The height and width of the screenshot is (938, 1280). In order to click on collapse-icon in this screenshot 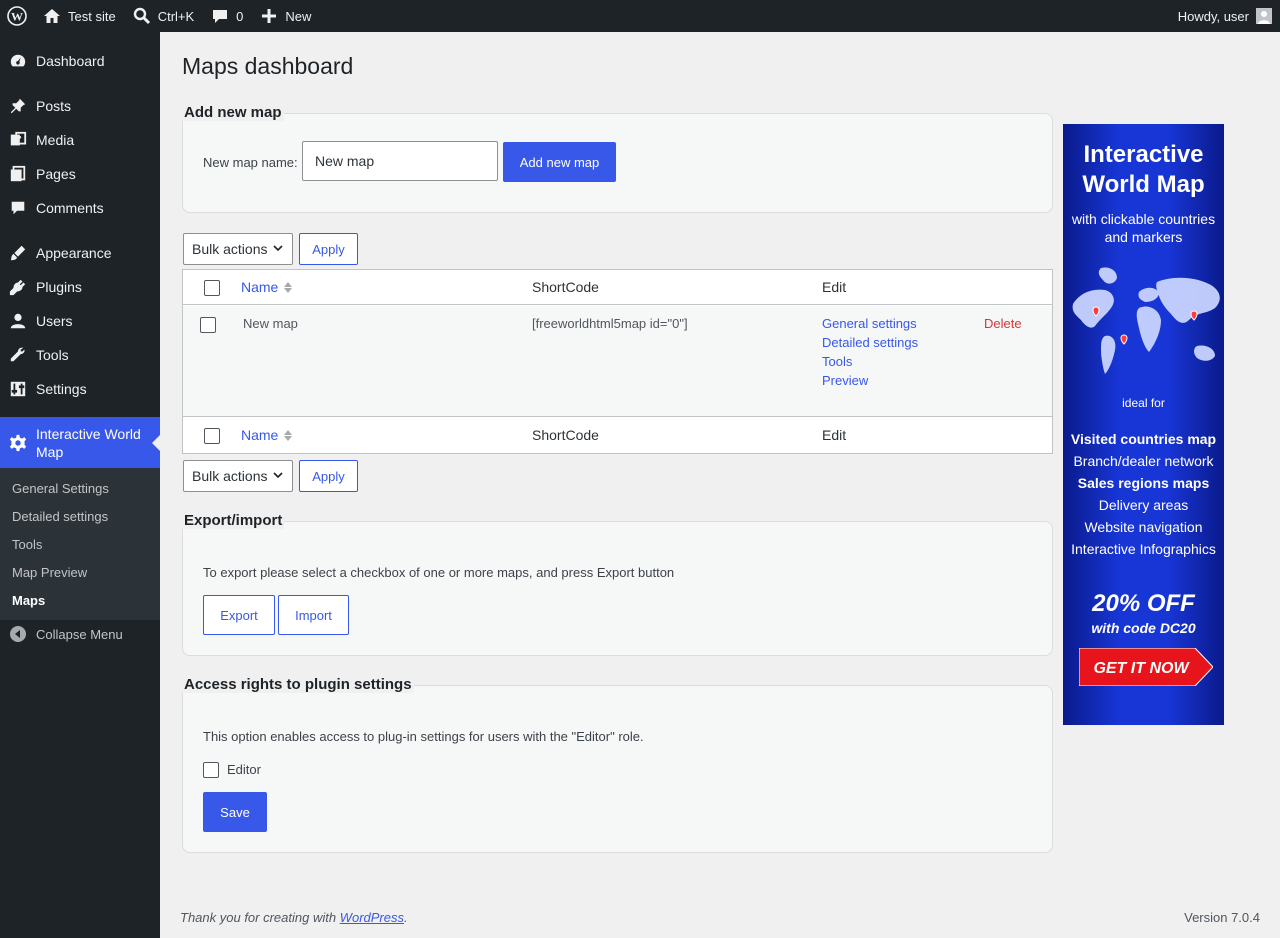, I will do `click(18, 634)`.